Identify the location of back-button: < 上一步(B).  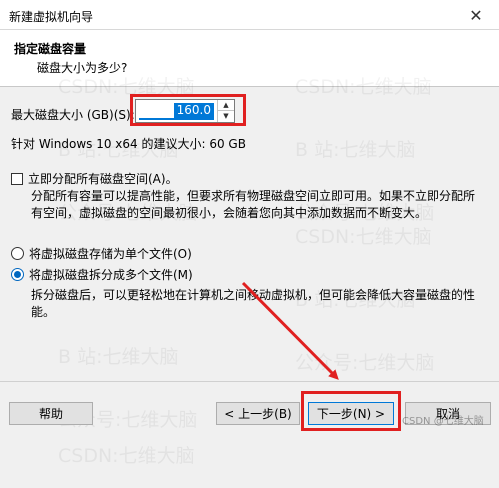
(258, 413).